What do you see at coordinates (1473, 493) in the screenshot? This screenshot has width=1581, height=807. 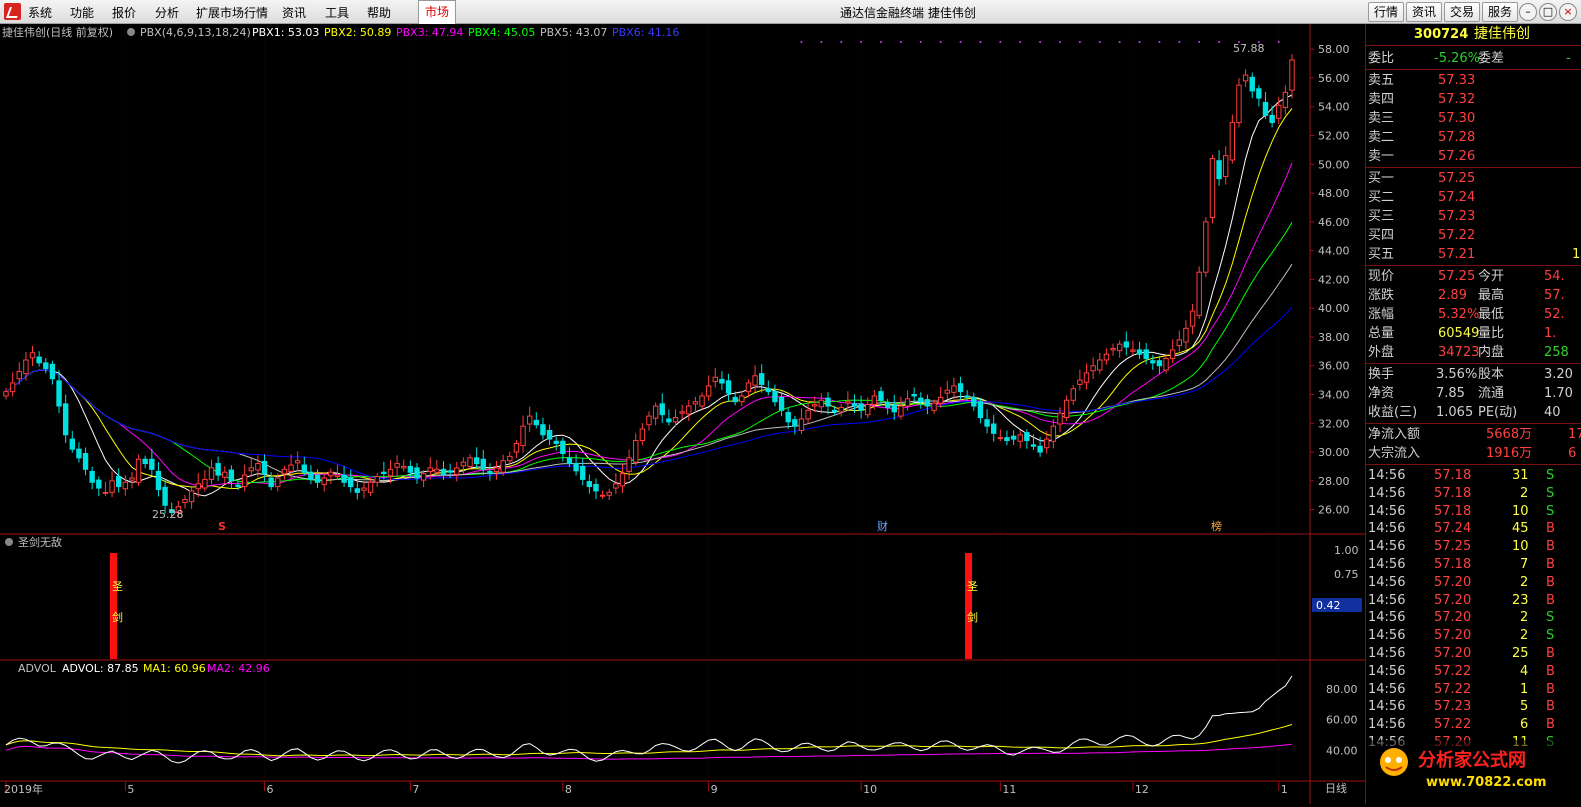 I see `tick-row: 14:56 57.18 2 S` at bounding box center [1473, 493].